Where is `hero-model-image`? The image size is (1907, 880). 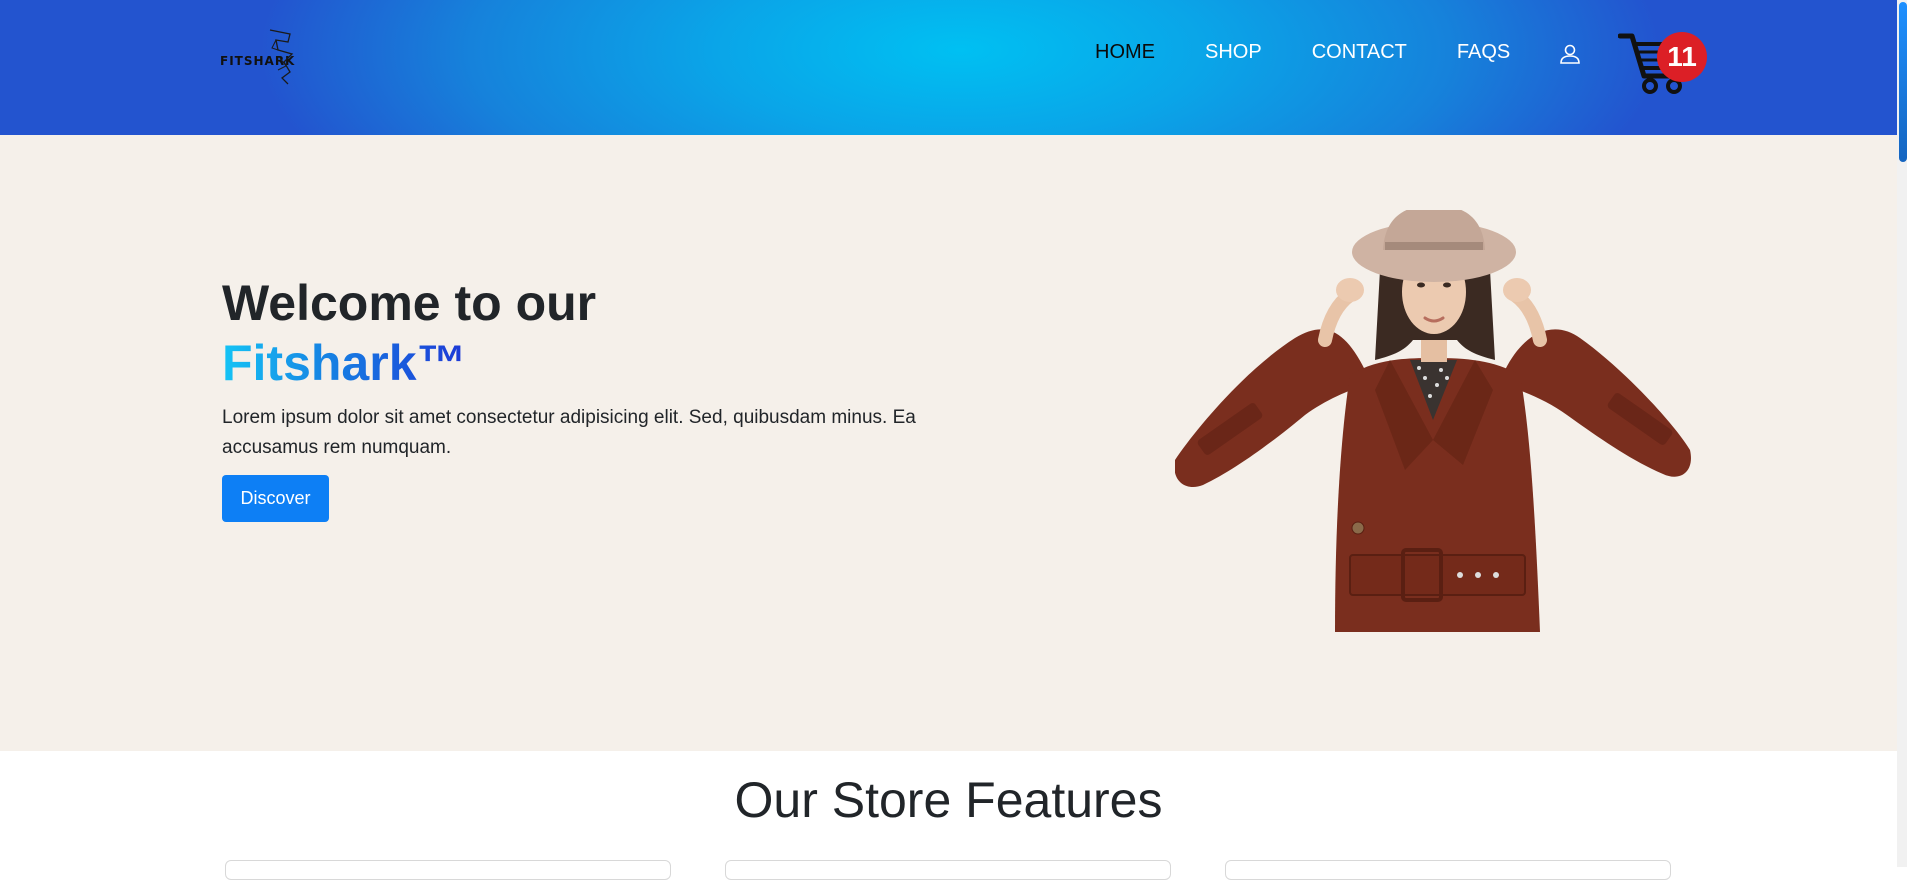
hero-model-image is located at coordinates (1433, 421).